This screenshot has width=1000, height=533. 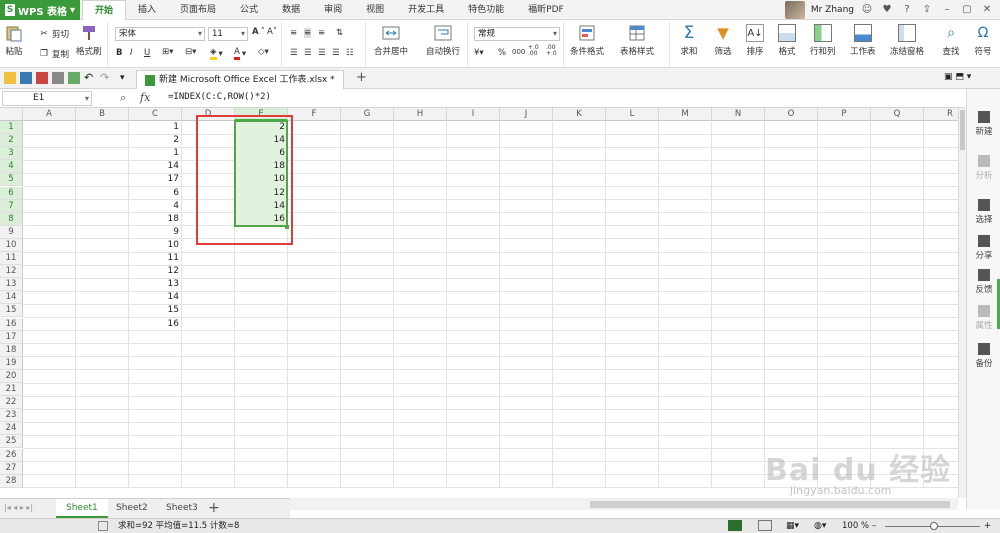 I want to click on row-header: 11, so click(x=11, y=259).